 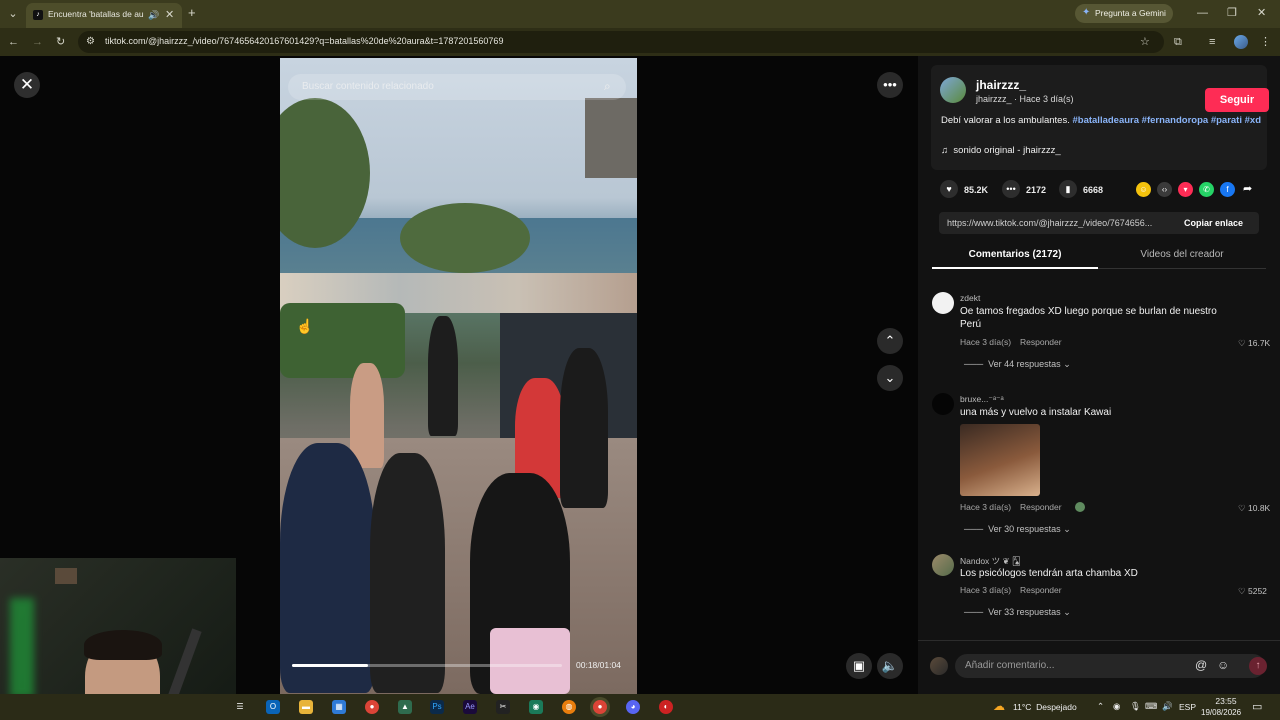 I want to click on post-comment-button: ↑, so click(x=1258, y=666).